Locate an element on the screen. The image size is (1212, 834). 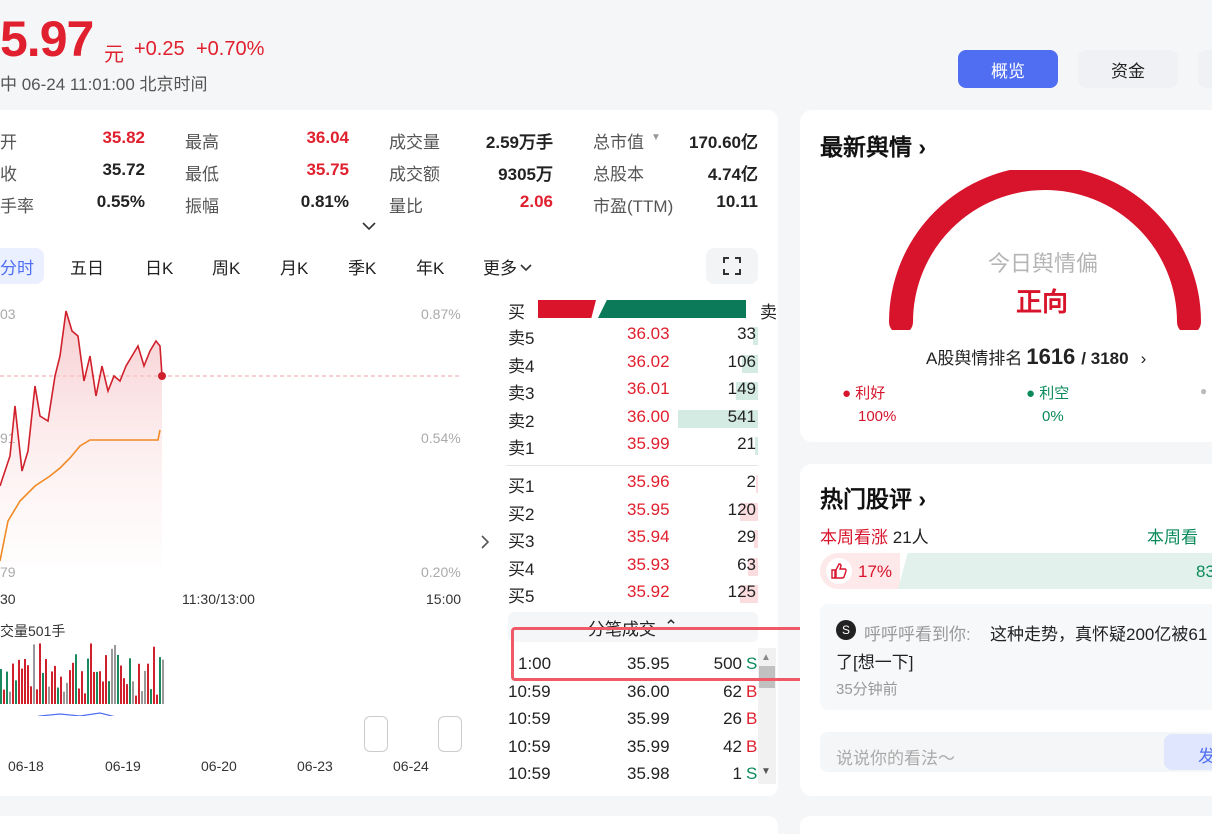
sell-label: 卖 is located at coordinates (768, 312).